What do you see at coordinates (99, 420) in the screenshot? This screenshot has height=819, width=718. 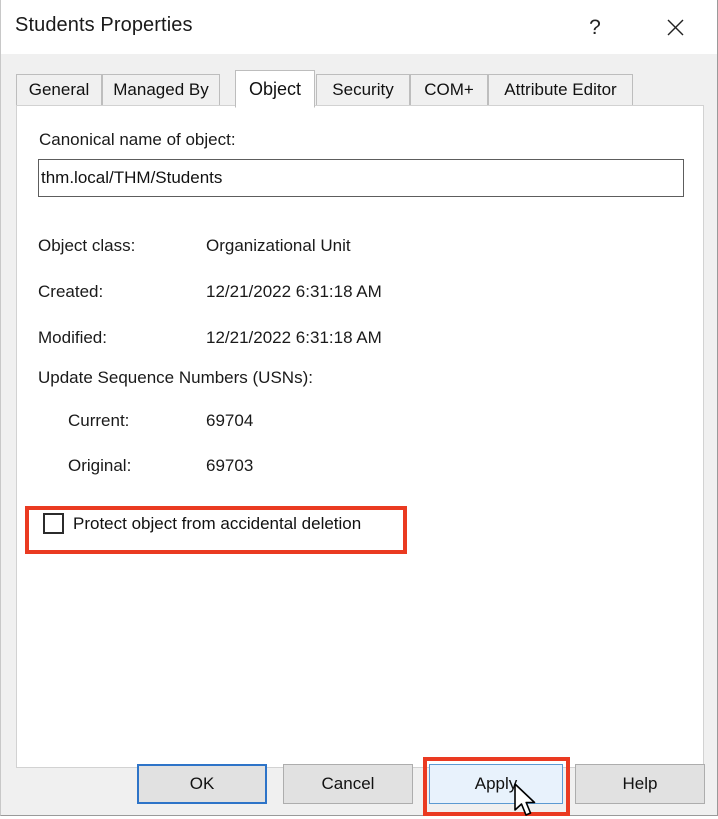 I see `usn-current-label: Current:` at bounding box center [99, 420].